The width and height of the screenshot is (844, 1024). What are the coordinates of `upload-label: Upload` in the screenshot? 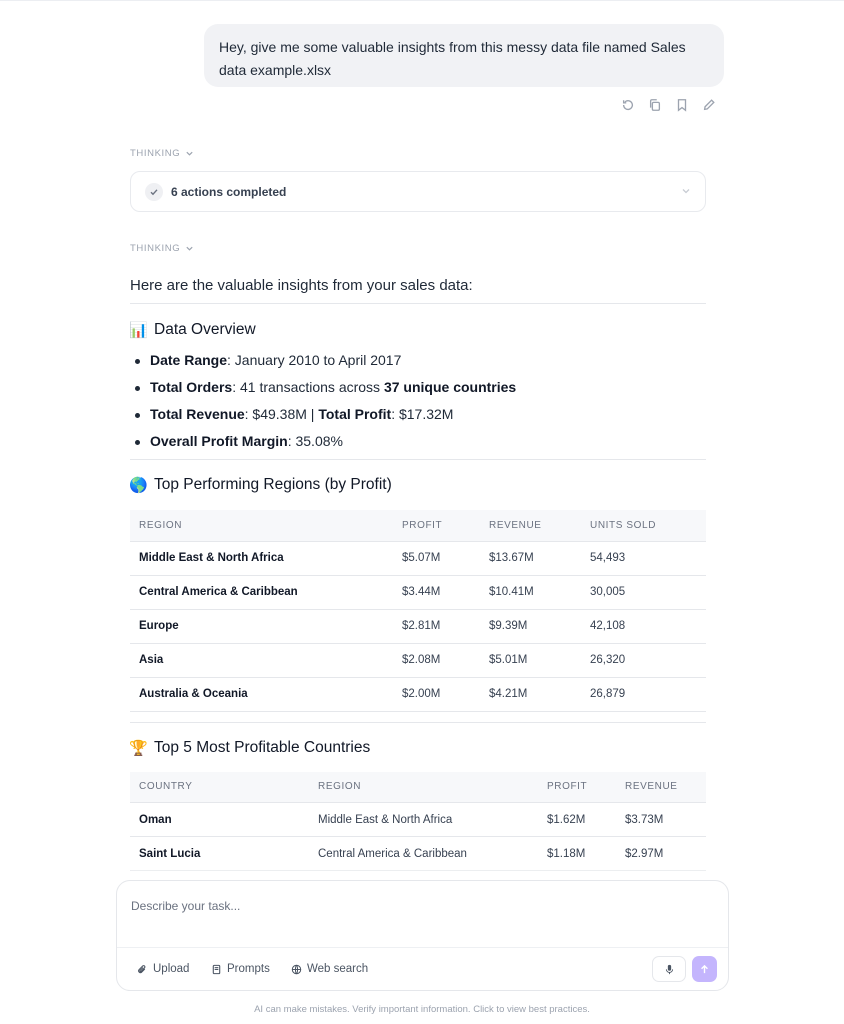 It's located at (171, 969).